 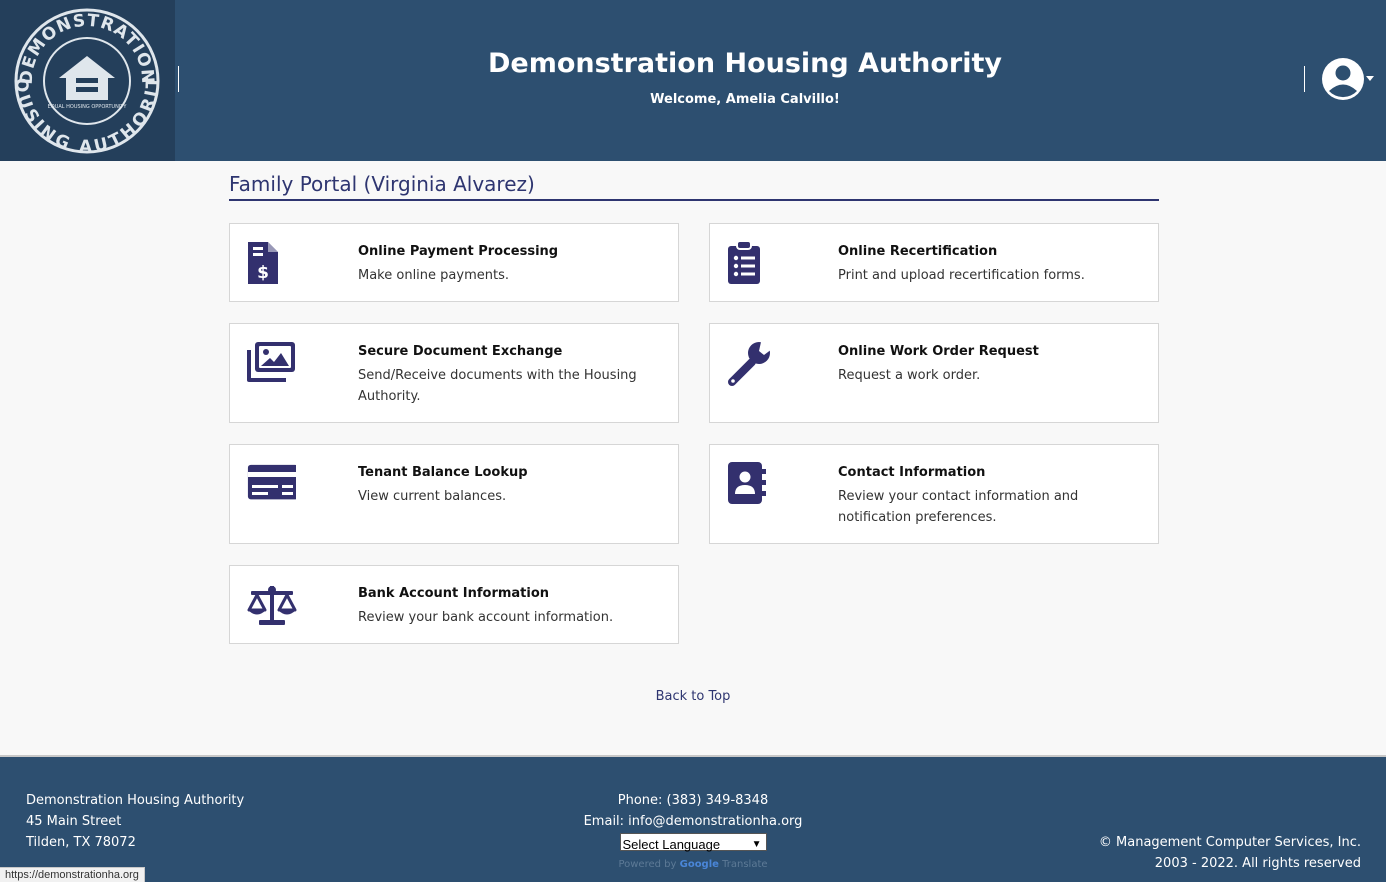 What do you see at coordinates (745, 63) in the screenshot?
I see `site-title: Demonstration Housing Authority` at bounding box center [745, 63].